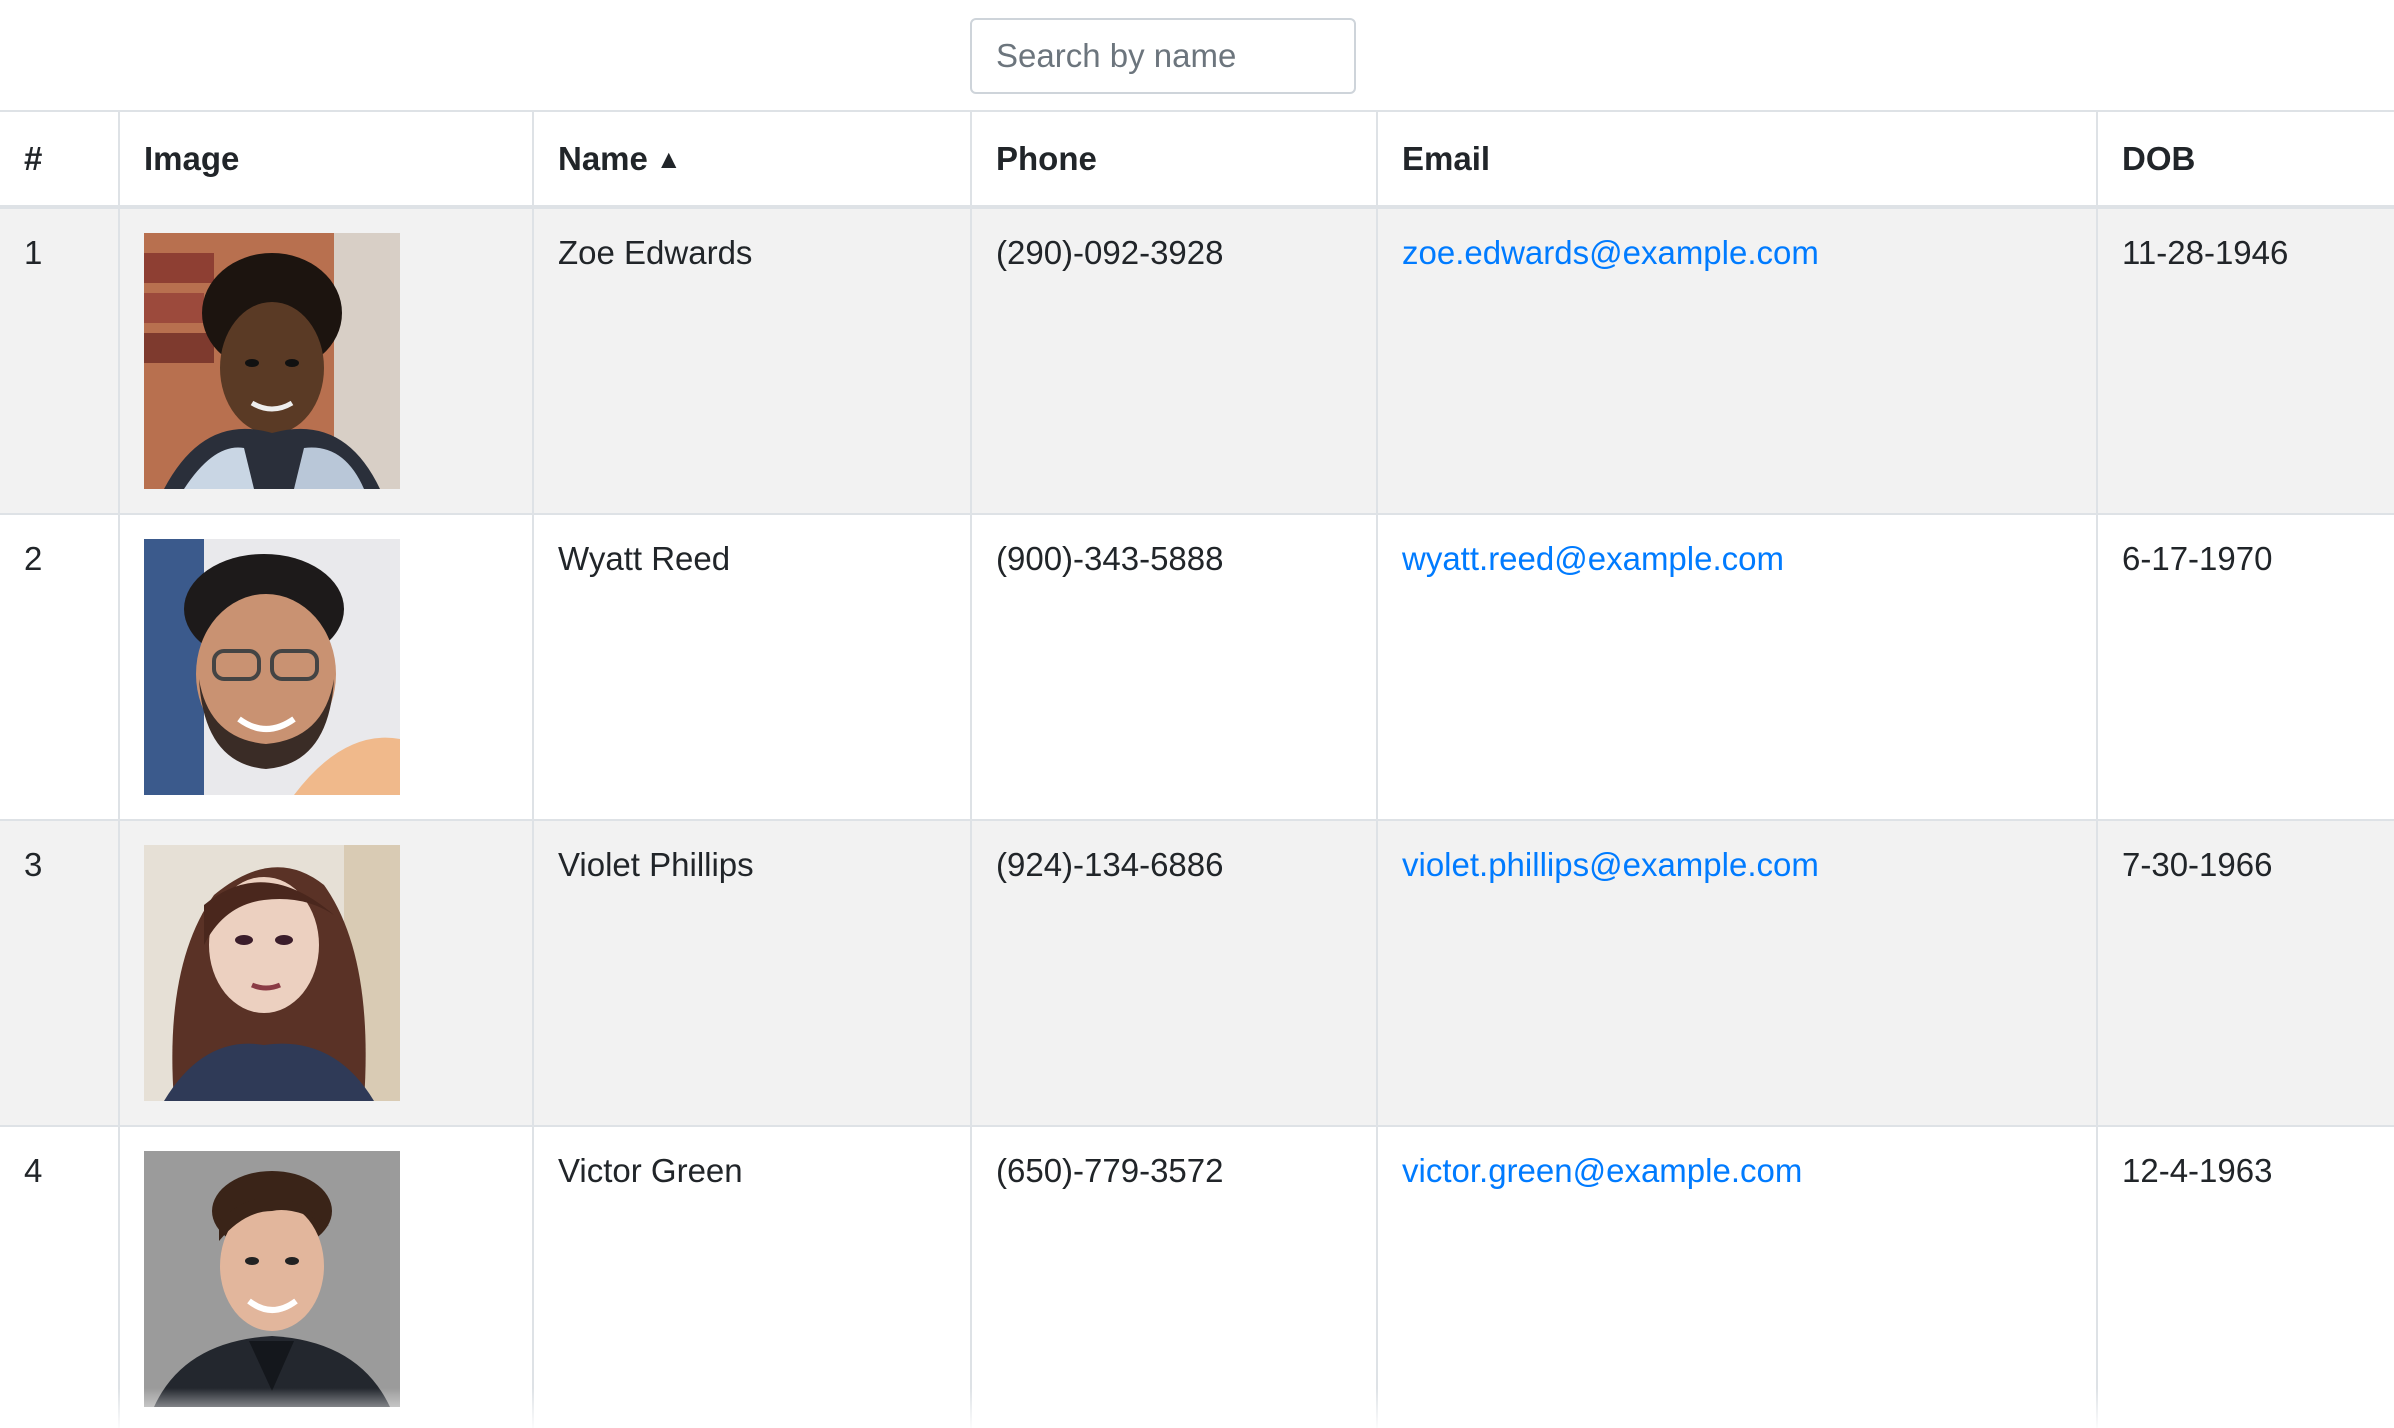 The height and width of the screenshot is (1428, 2394). I want to click on cell-email: violet.phillips@example.com, so click(1736, 973).